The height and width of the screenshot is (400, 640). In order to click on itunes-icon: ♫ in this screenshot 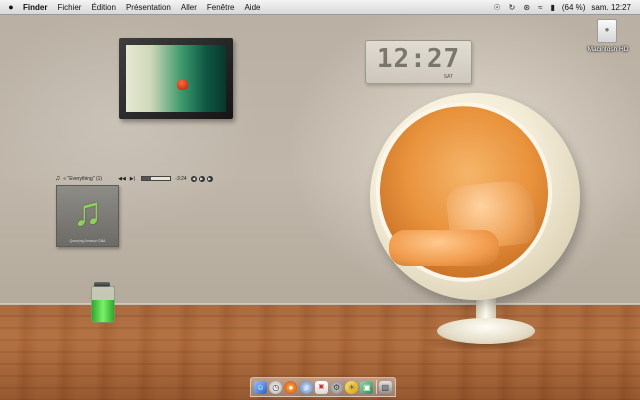, I will do `click(306, 387)`.